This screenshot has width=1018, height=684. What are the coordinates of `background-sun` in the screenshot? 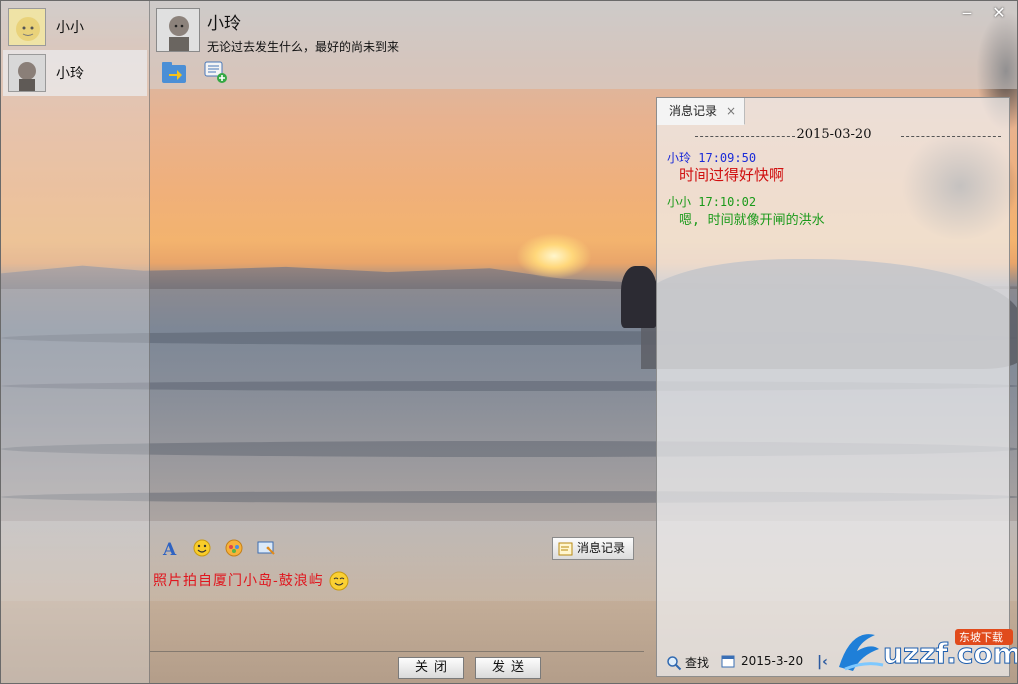 It's located at (554, 256).